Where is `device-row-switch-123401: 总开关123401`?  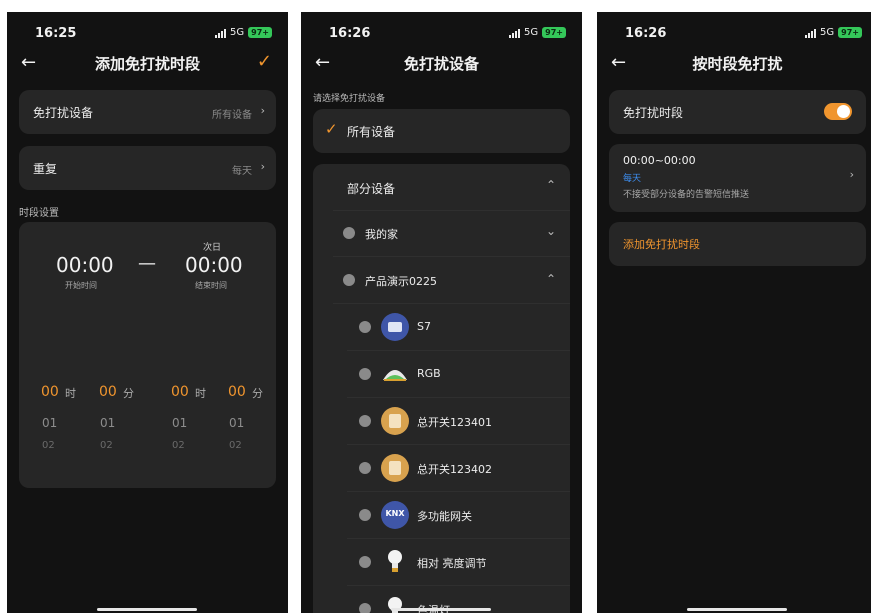
device-row-switch-123401: 总开关123401 is located at coordinates (441, 421).